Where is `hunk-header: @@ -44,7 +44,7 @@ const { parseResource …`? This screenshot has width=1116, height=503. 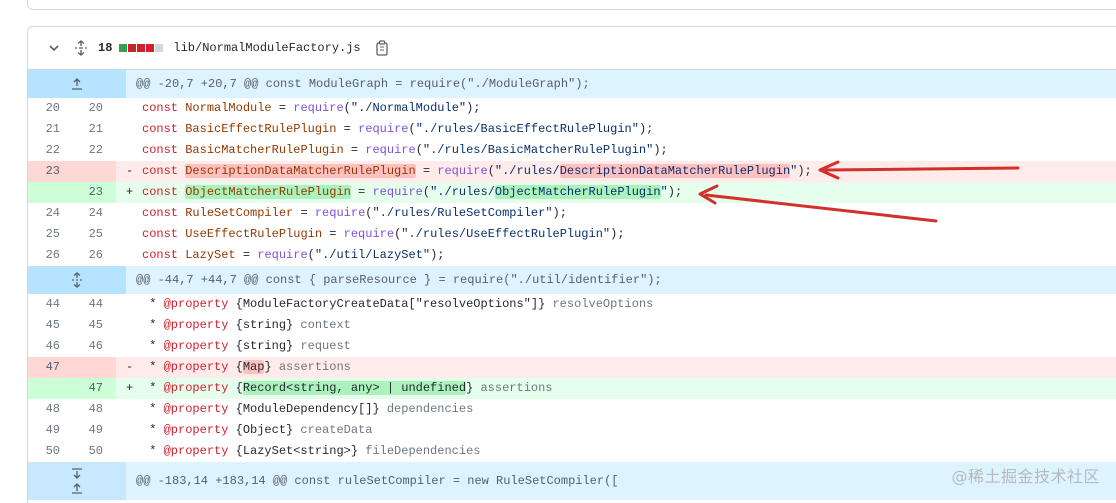
hunk-header: @@ -44,7 +44,7 @@ const { parseResource … is located at coordinates (572, 280).